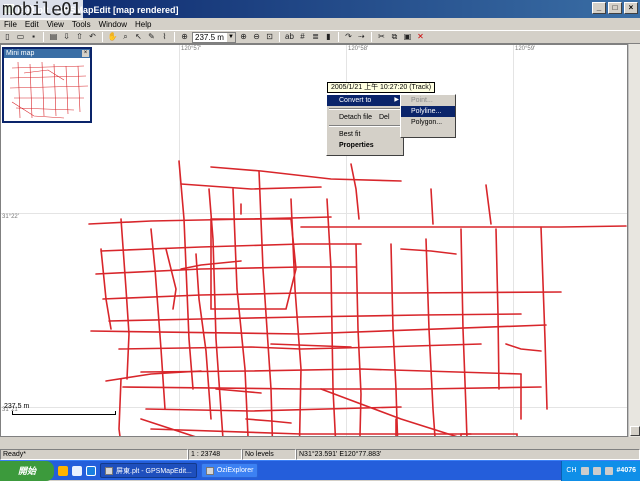 This screenshot has height=481, width=640. I want to click on print-icon: ▤, so click(53, 37).